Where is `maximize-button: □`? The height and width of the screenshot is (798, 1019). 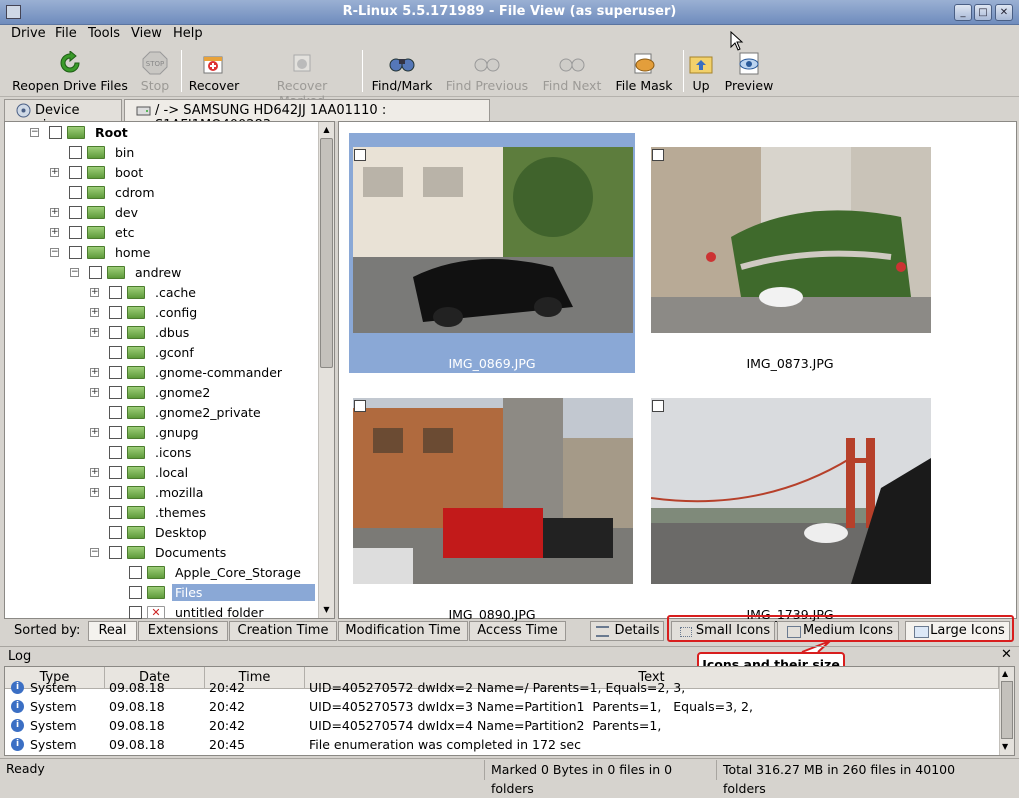
maximize-button: □ is located at coordinates (983, 12).